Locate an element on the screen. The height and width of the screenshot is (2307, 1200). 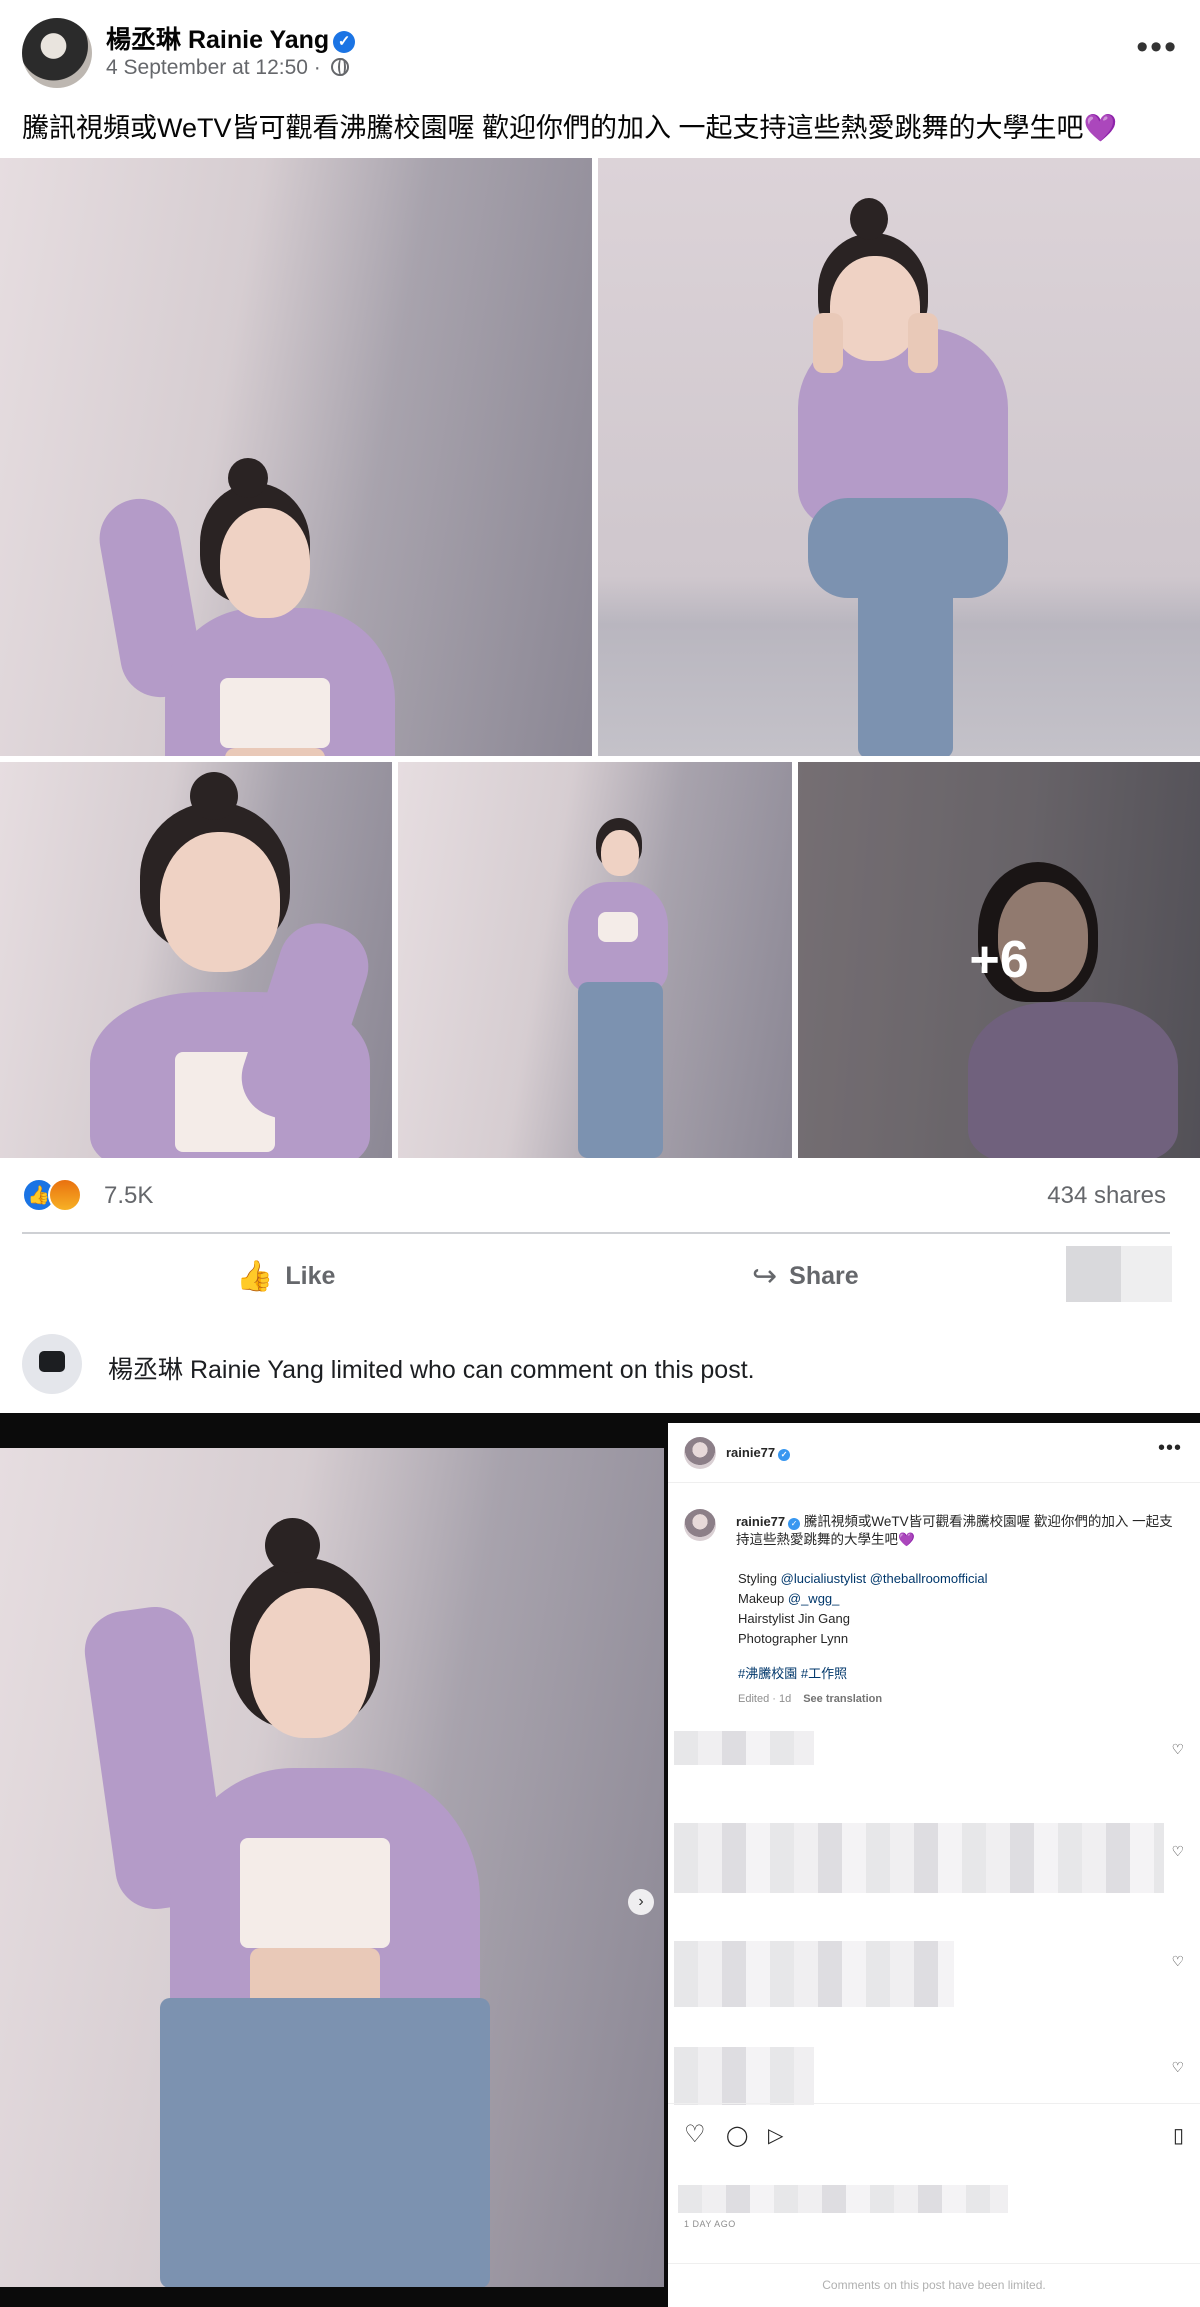
styling-tag-1: @lucialiustylist is located at coordinates (823, 1578).